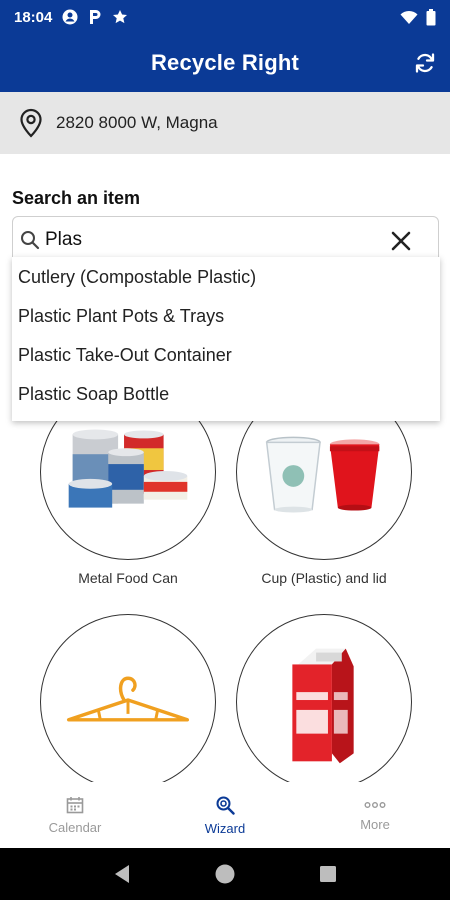 The height and width of the screenshot is (900, 450). Describe the element at coordinates (226, 278) in the screenshot. I see `suggestion-item: Cutlery (Compostable Plastic)` at that location.